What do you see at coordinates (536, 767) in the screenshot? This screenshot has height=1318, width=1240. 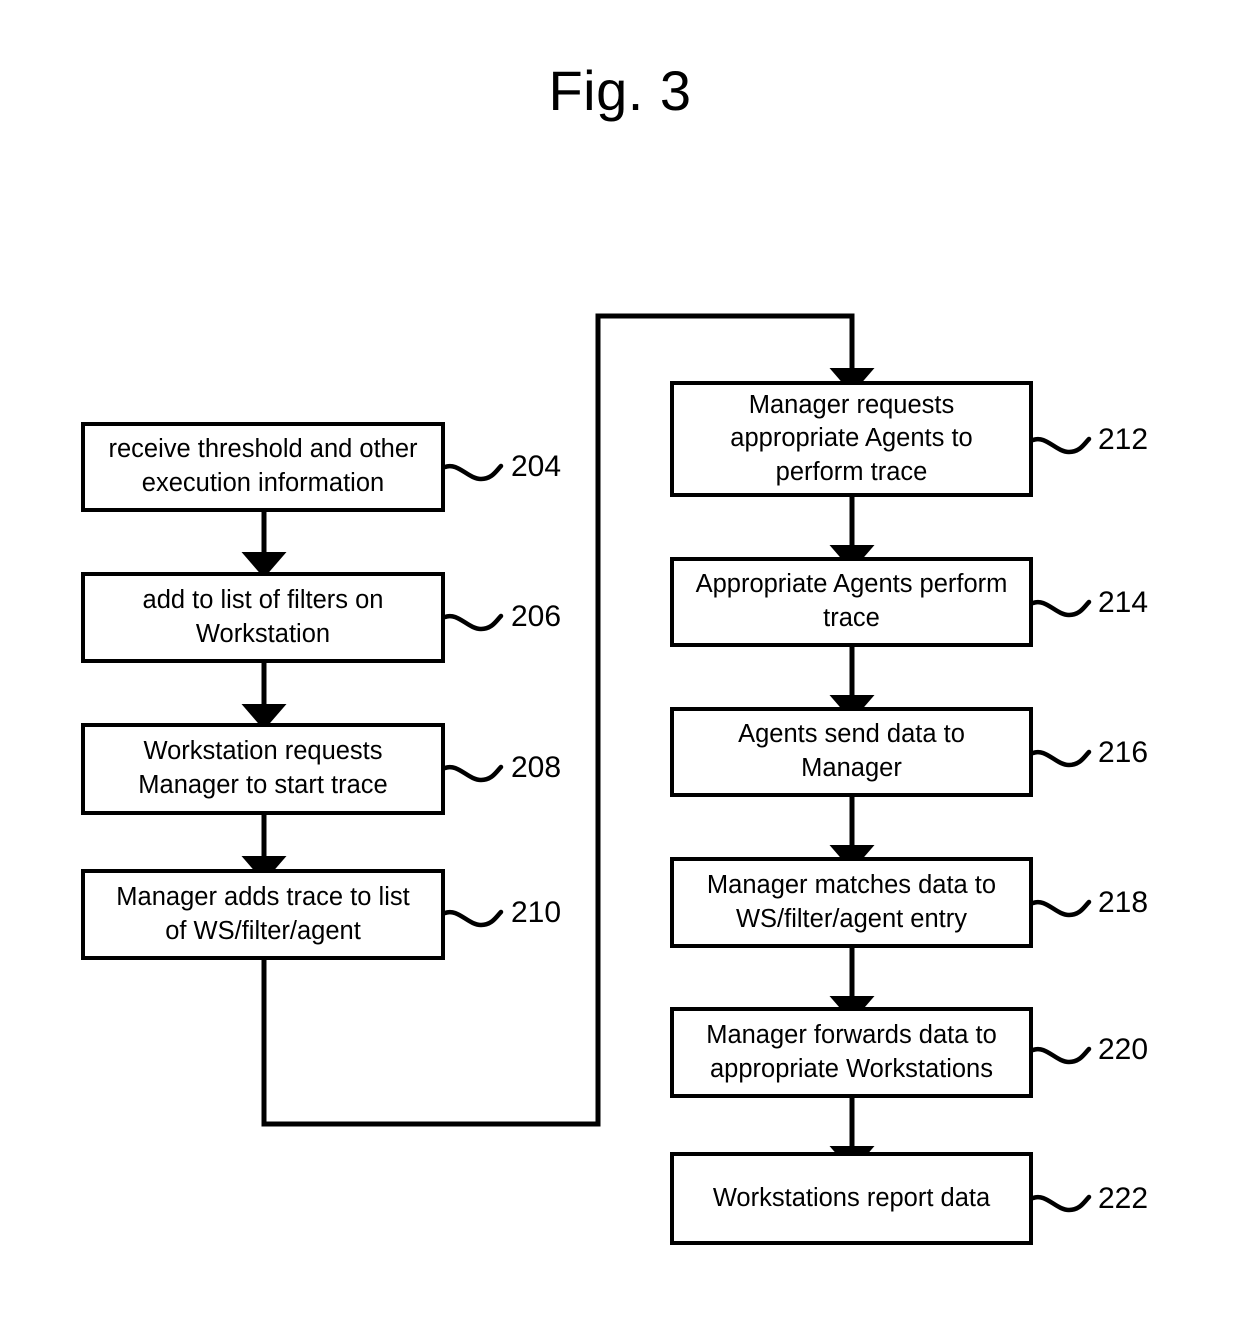 I see `reference-numeral-208: 208` at bounding box center [536, 767].